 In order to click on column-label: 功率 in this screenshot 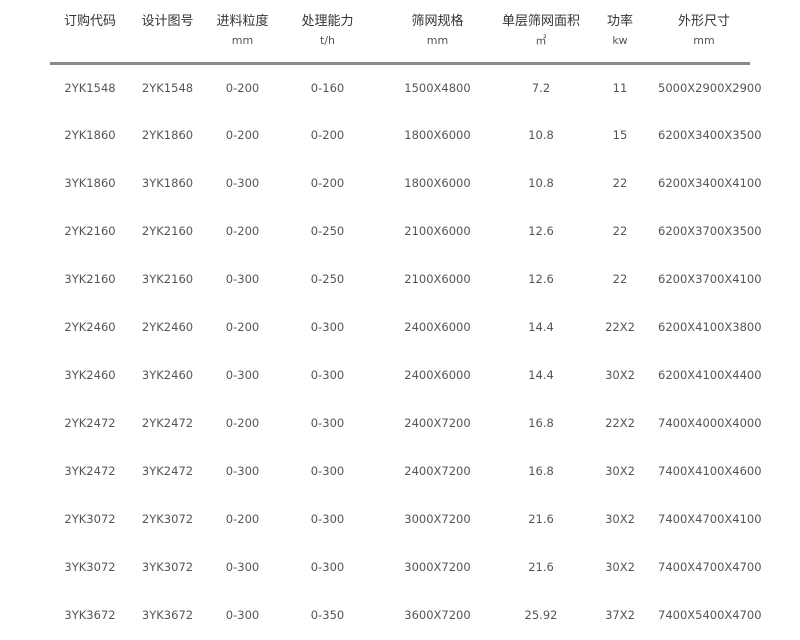, I will do `click(619, 21)`.